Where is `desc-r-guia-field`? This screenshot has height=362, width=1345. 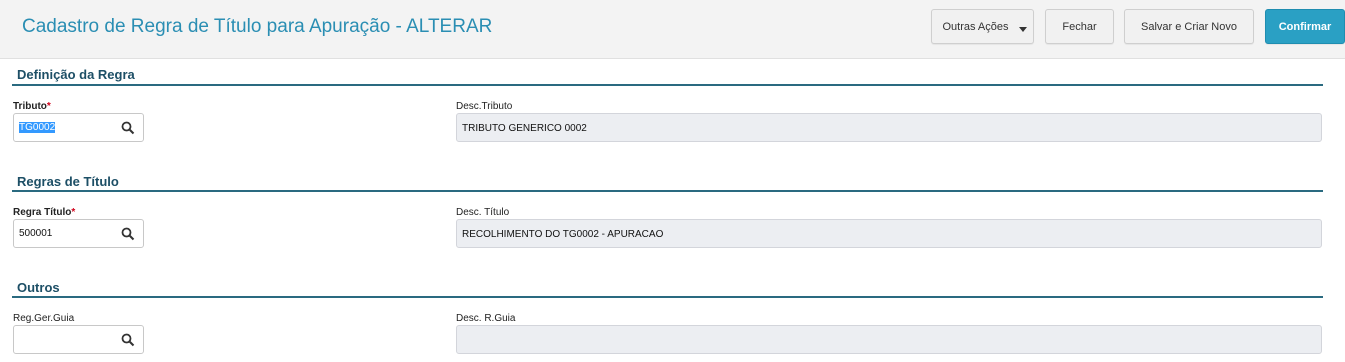
desc-r-guia-field is located at coordinates (889, 339).